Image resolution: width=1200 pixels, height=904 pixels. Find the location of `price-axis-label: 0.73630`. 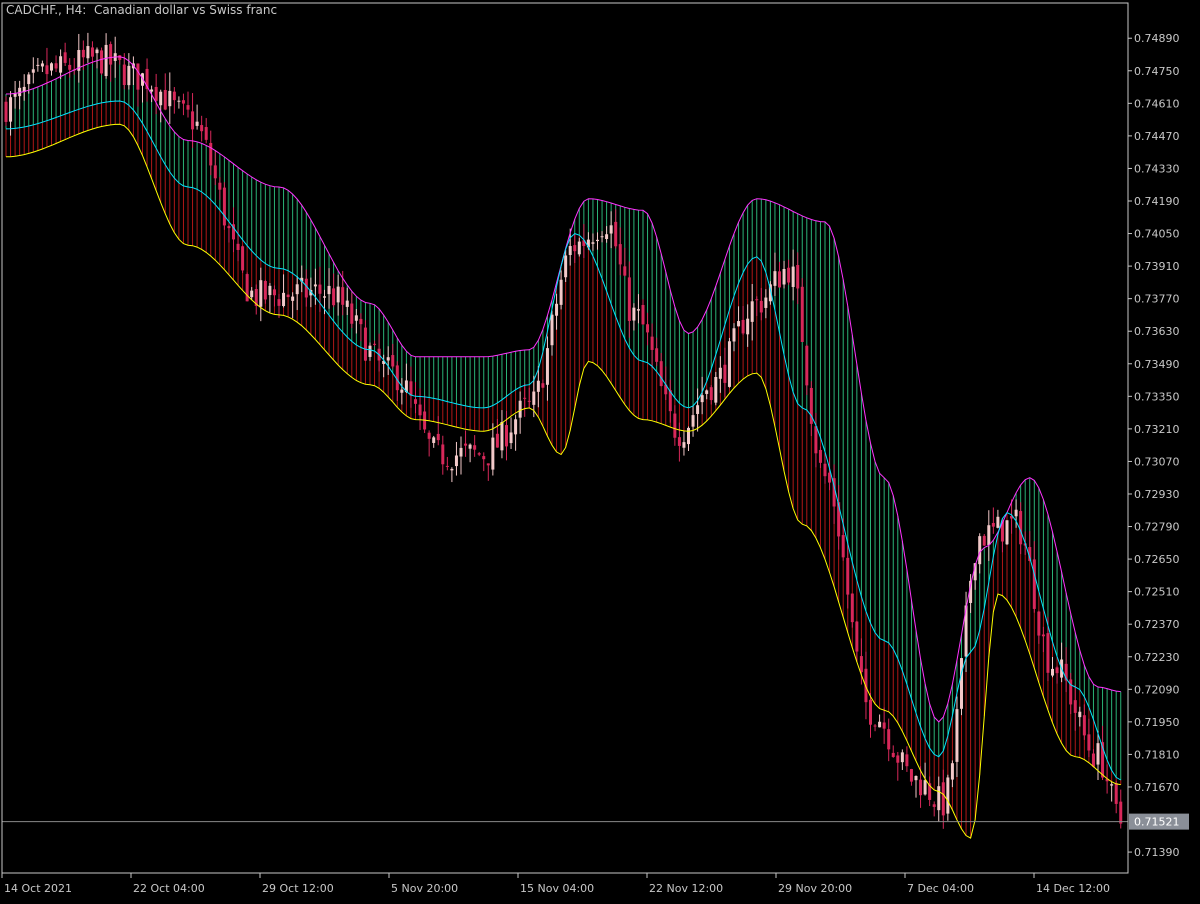

price-axis-label: 0.73630 is located at coordinates (1157, 331).